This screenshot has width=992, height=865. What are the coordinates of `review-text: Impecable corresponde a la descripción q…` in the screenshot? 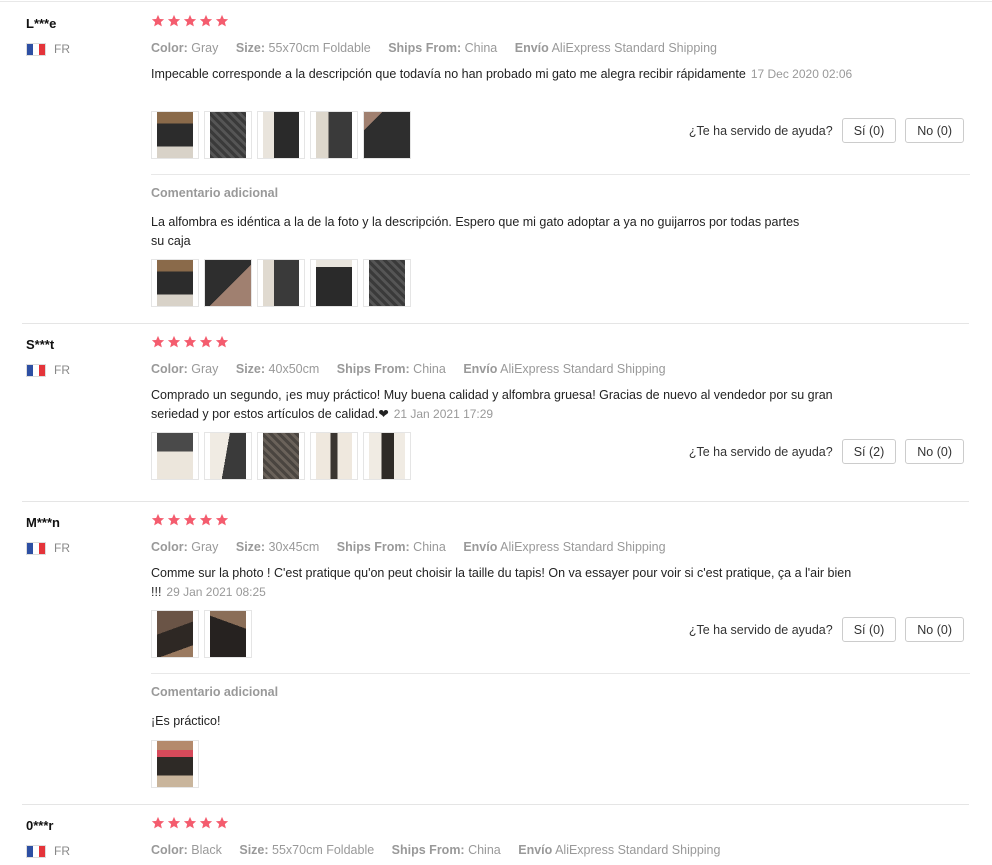 It's located at (511, 74).